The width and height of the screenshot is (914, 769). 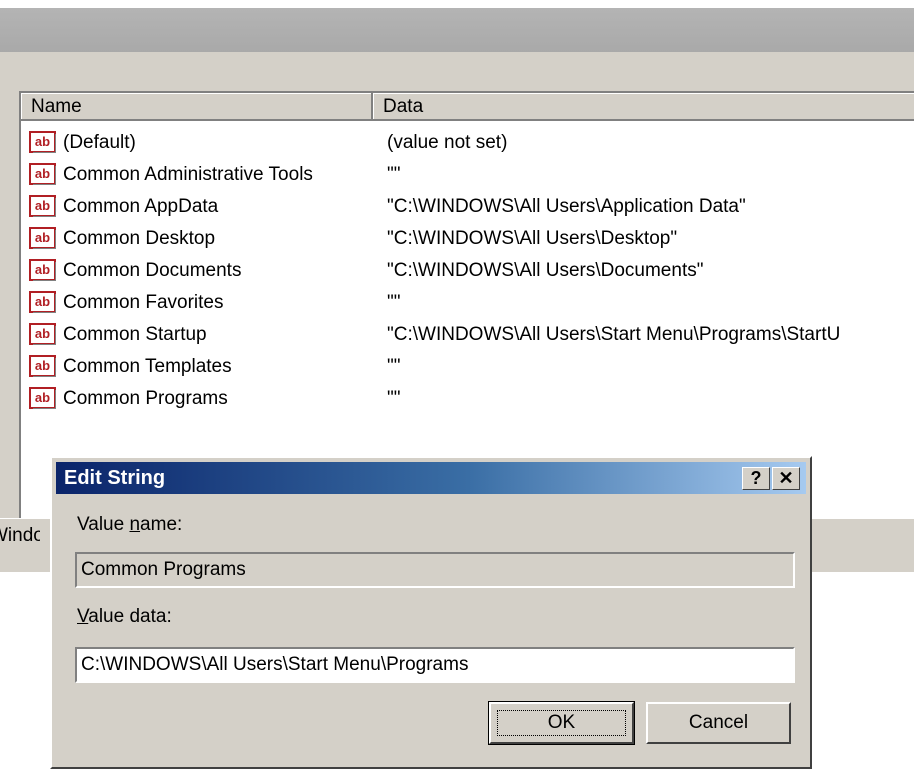 I want to click on value-name: Common Documents, so click(x=152, y=270).